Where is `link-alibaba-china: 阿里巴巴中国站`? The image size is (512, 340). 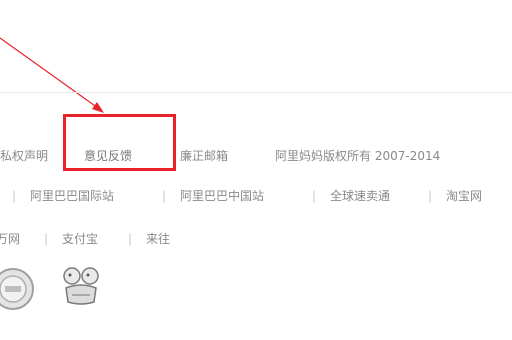
link-alibaba-china: 阿里巴巴中国站 is located at coordinates (222, 196).